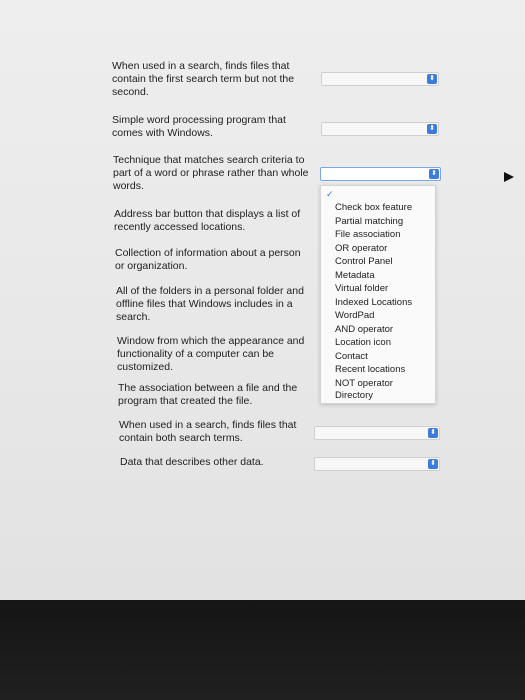  What do you see at coordinates (380, 174) in the screenshot?
I see `question-3-select: ⬍` at bounding box center [380, 174].